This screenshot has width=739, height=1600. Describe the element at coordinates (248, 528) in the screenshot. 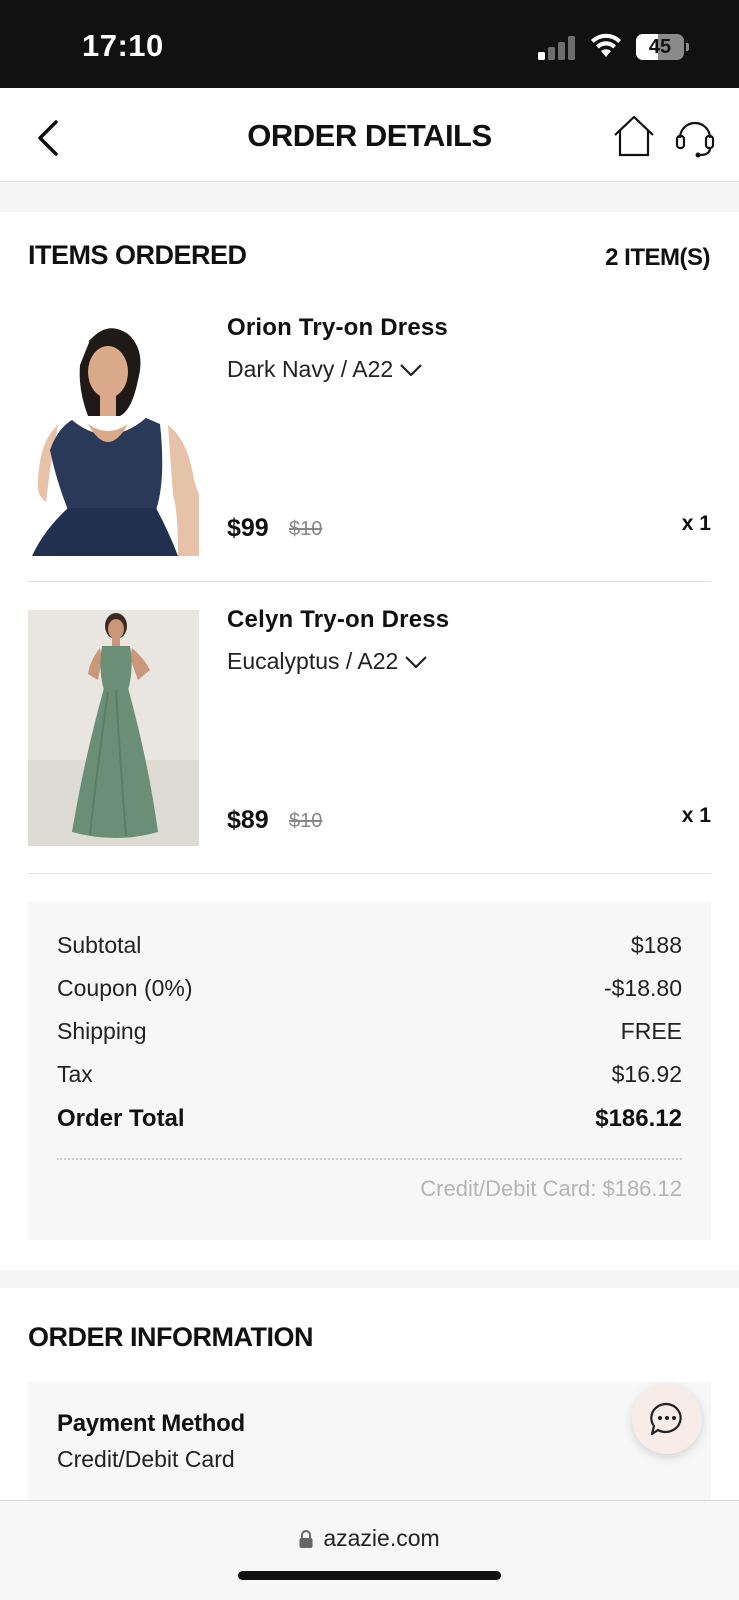

I see `sale-price: $99` at that location.